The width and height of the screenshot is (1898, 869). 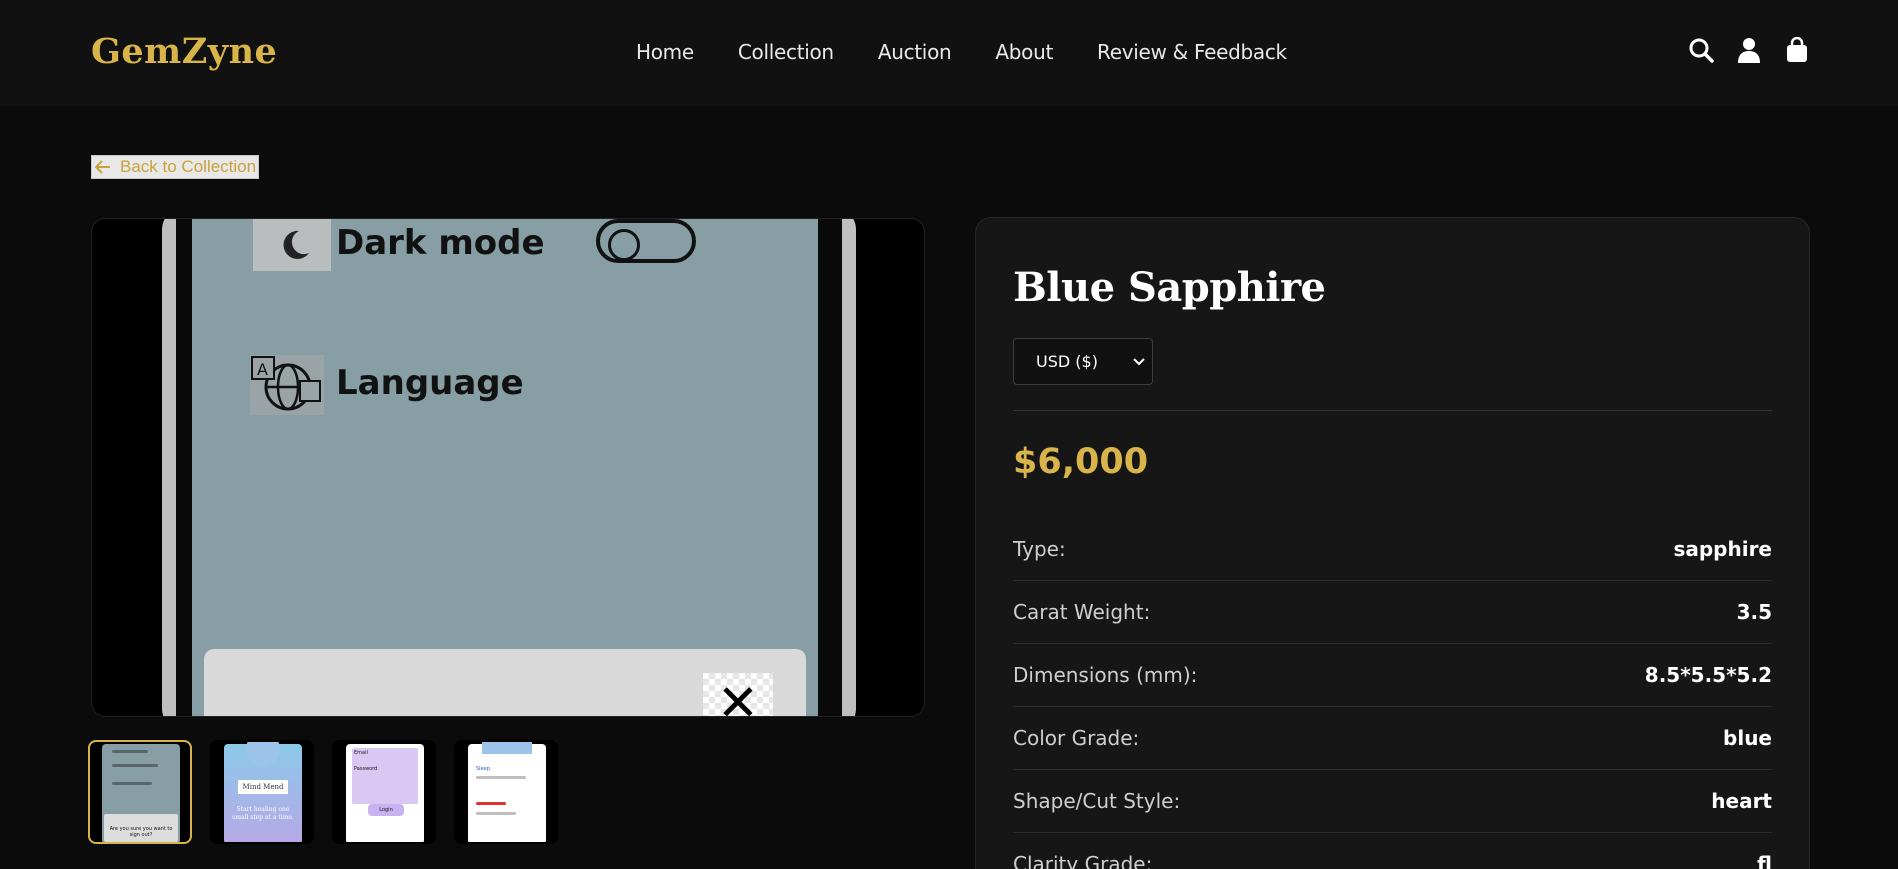 What do you see at coordinates (1067, 361) in the screenshot?
I see `currency-value: USD ($)` at bounding box center [1067, 361].